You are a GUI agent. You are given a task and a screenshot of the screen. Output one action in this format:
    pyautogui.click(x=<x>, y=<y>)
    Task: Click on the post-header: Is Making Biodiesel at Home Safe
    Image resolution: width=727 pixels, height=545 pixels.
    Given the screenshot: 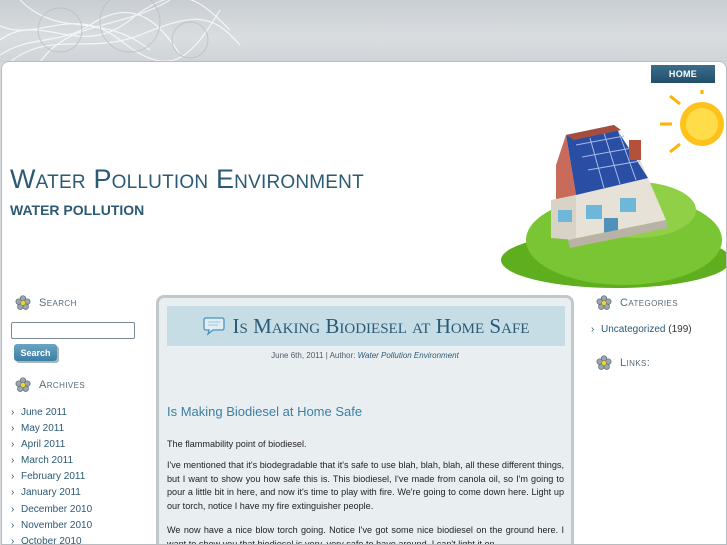 What is the action you would take?
    pyautogui.click(x=366, y=326)
    